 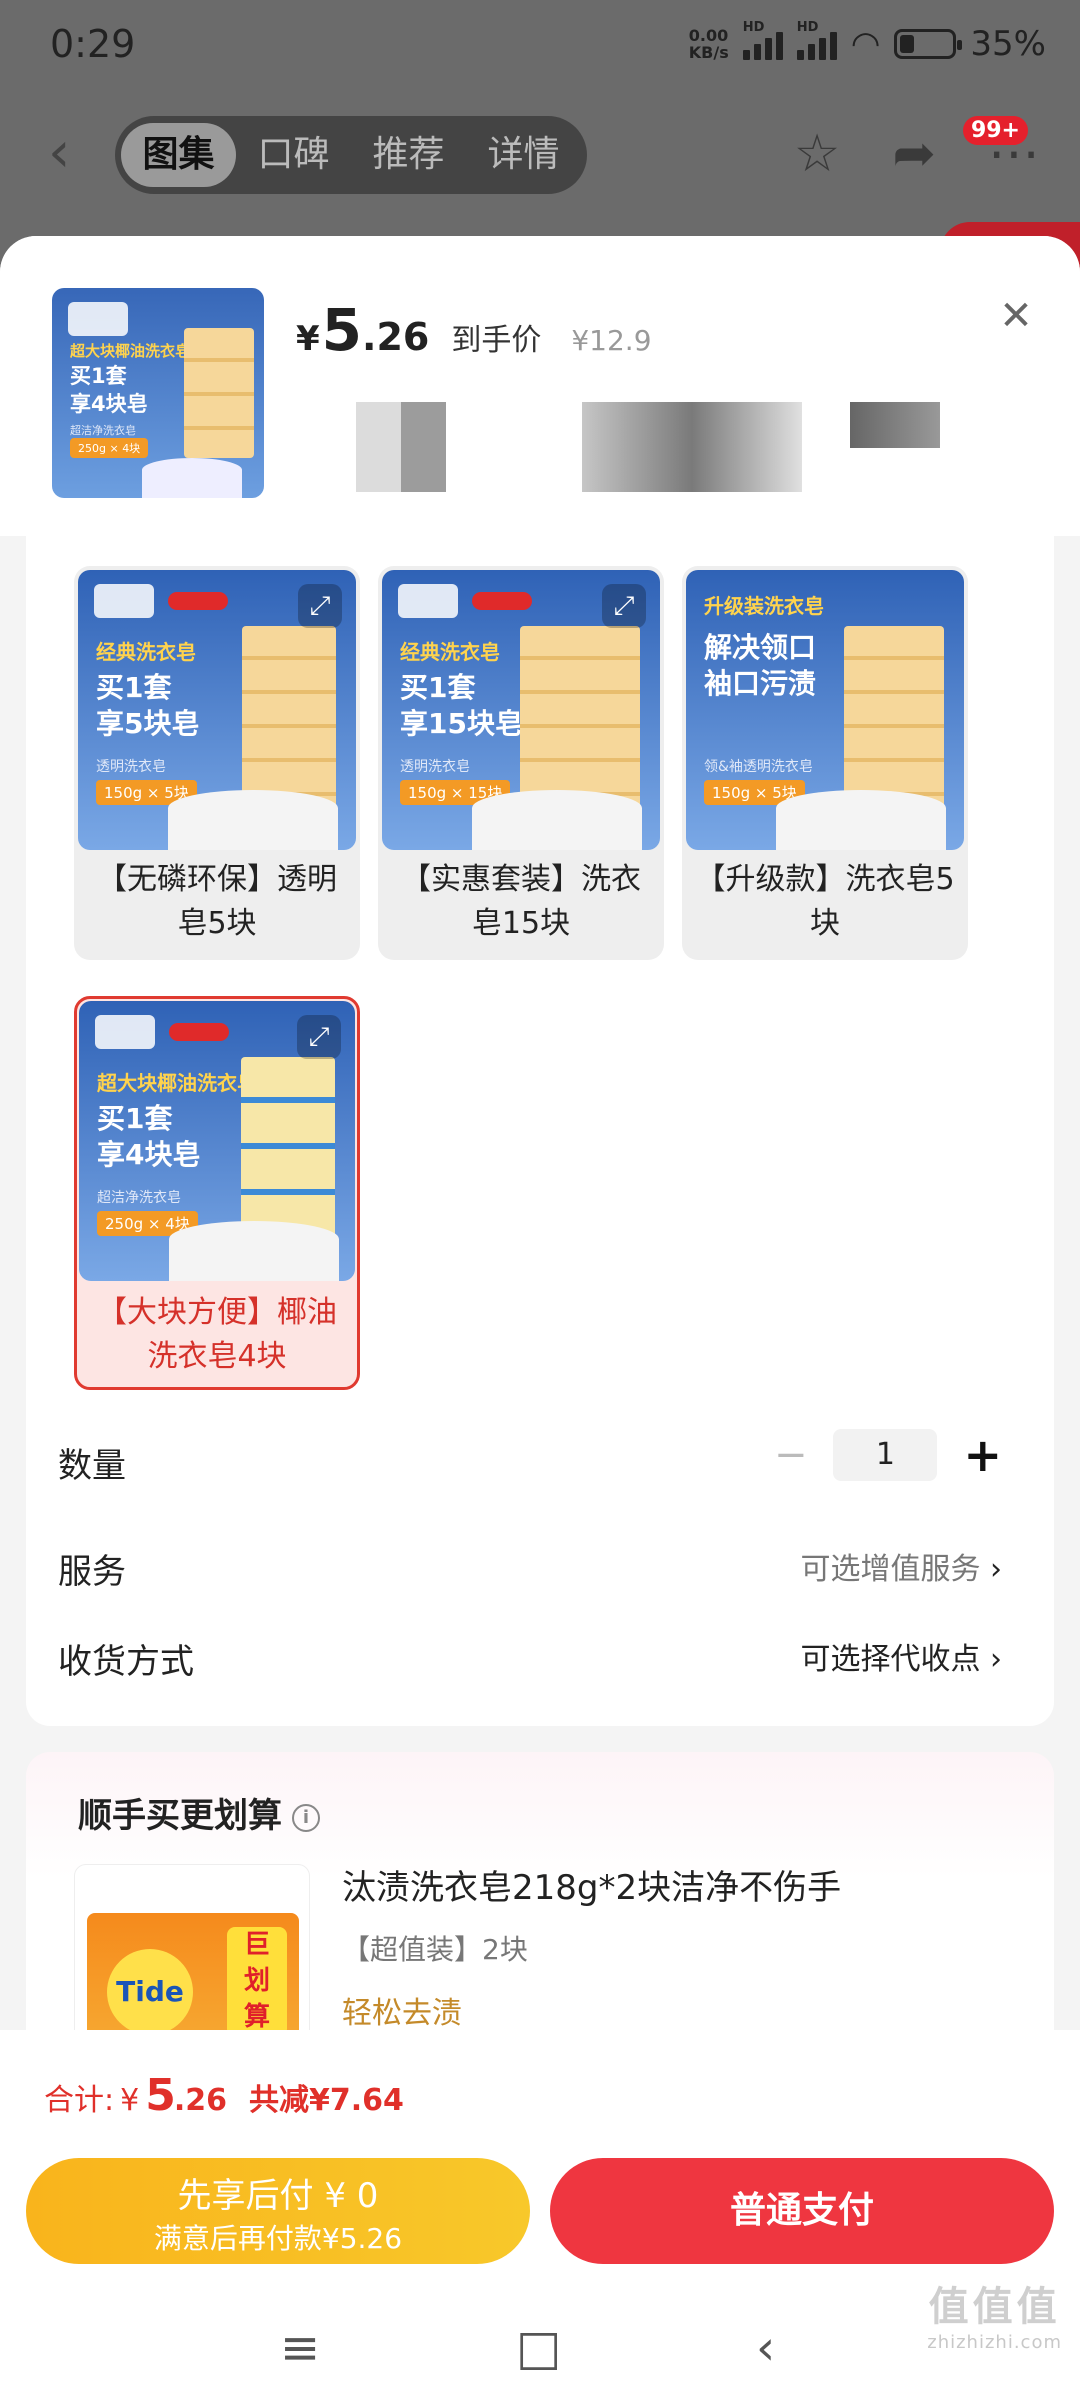 What do you see at coordinates (1016, 316) in the screenshot?
I see `close-icon: ✕` at bounding box center [1016, 316].